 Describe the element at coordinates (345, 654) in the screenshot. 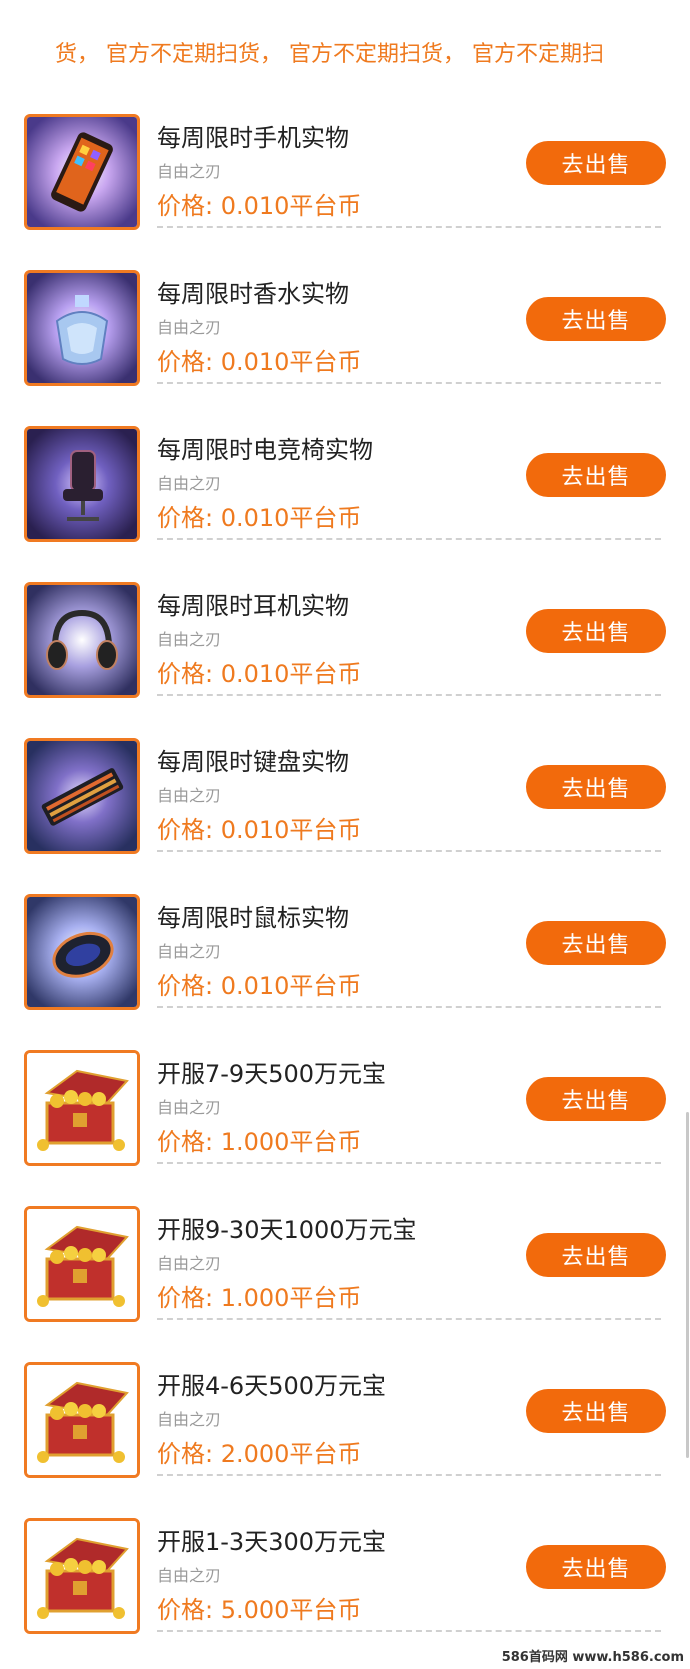

I see `list-item: 每周限时耳机实物 自由之刃 价格: 0.010平台币 去出售` at that location.